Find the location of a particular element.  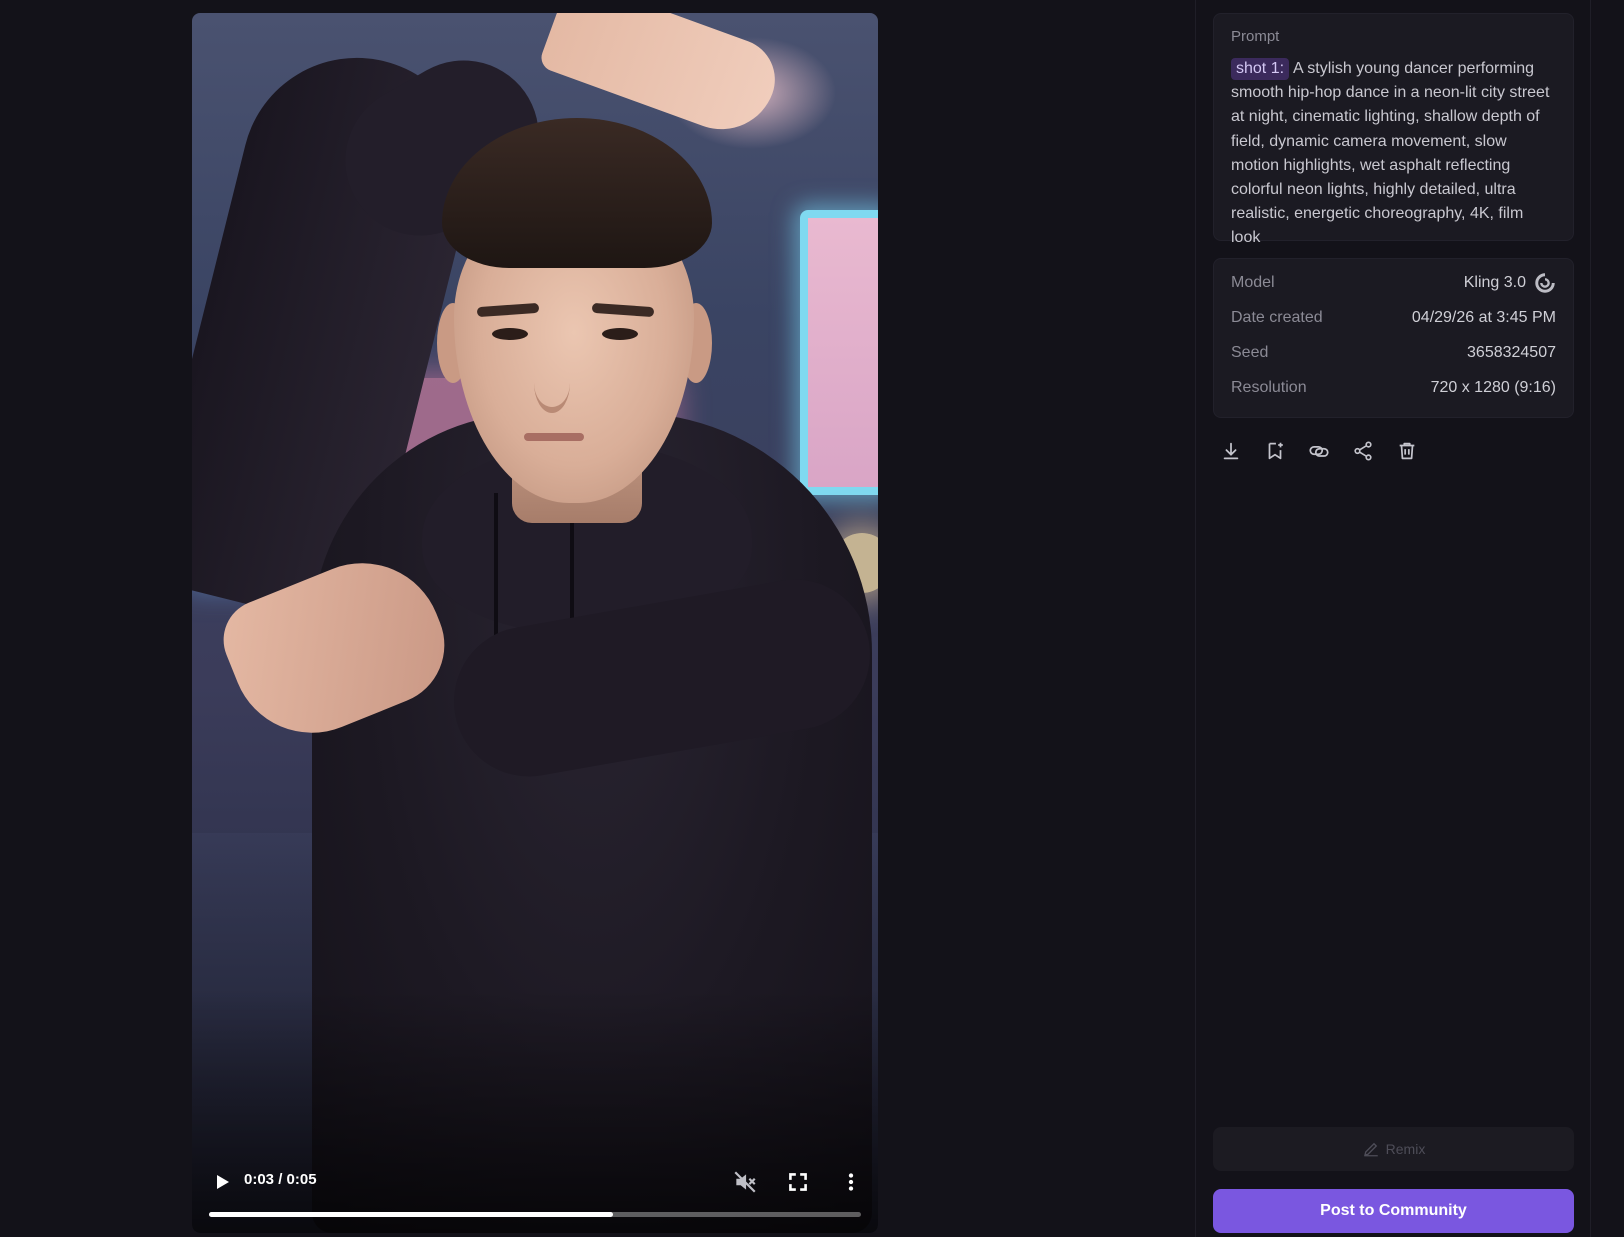

detail-label: Model is located at coordinates (1253, 282).